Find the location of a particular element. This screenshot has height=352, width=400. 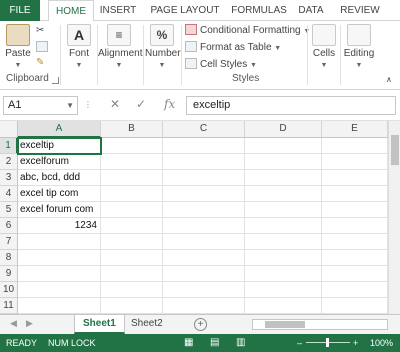

tab-data: DATA is located at coordinates (311, 10).